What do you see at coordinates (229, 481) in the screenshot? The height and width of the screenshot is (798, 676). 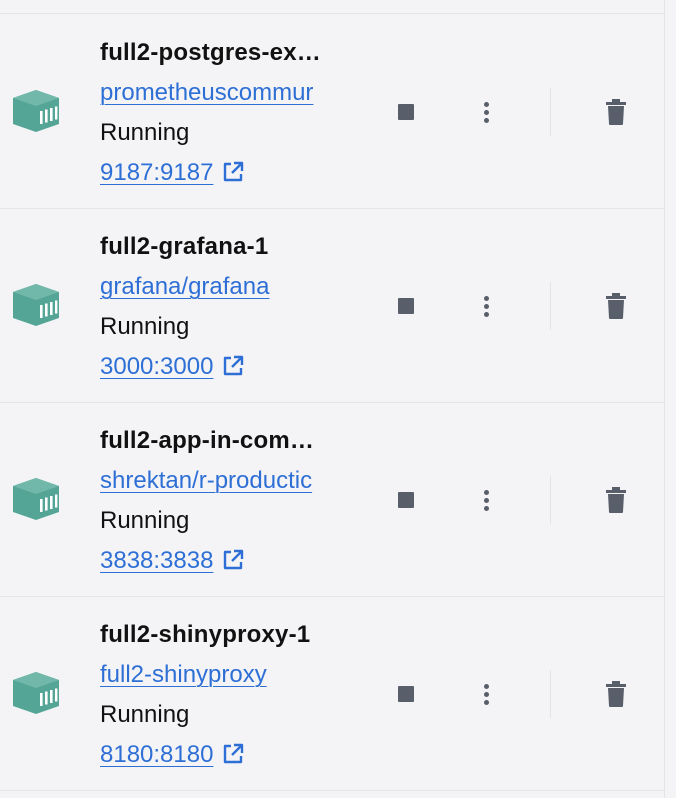 I see `container-image-link: shrektan/r-productic` at bounding box center [229, 481].